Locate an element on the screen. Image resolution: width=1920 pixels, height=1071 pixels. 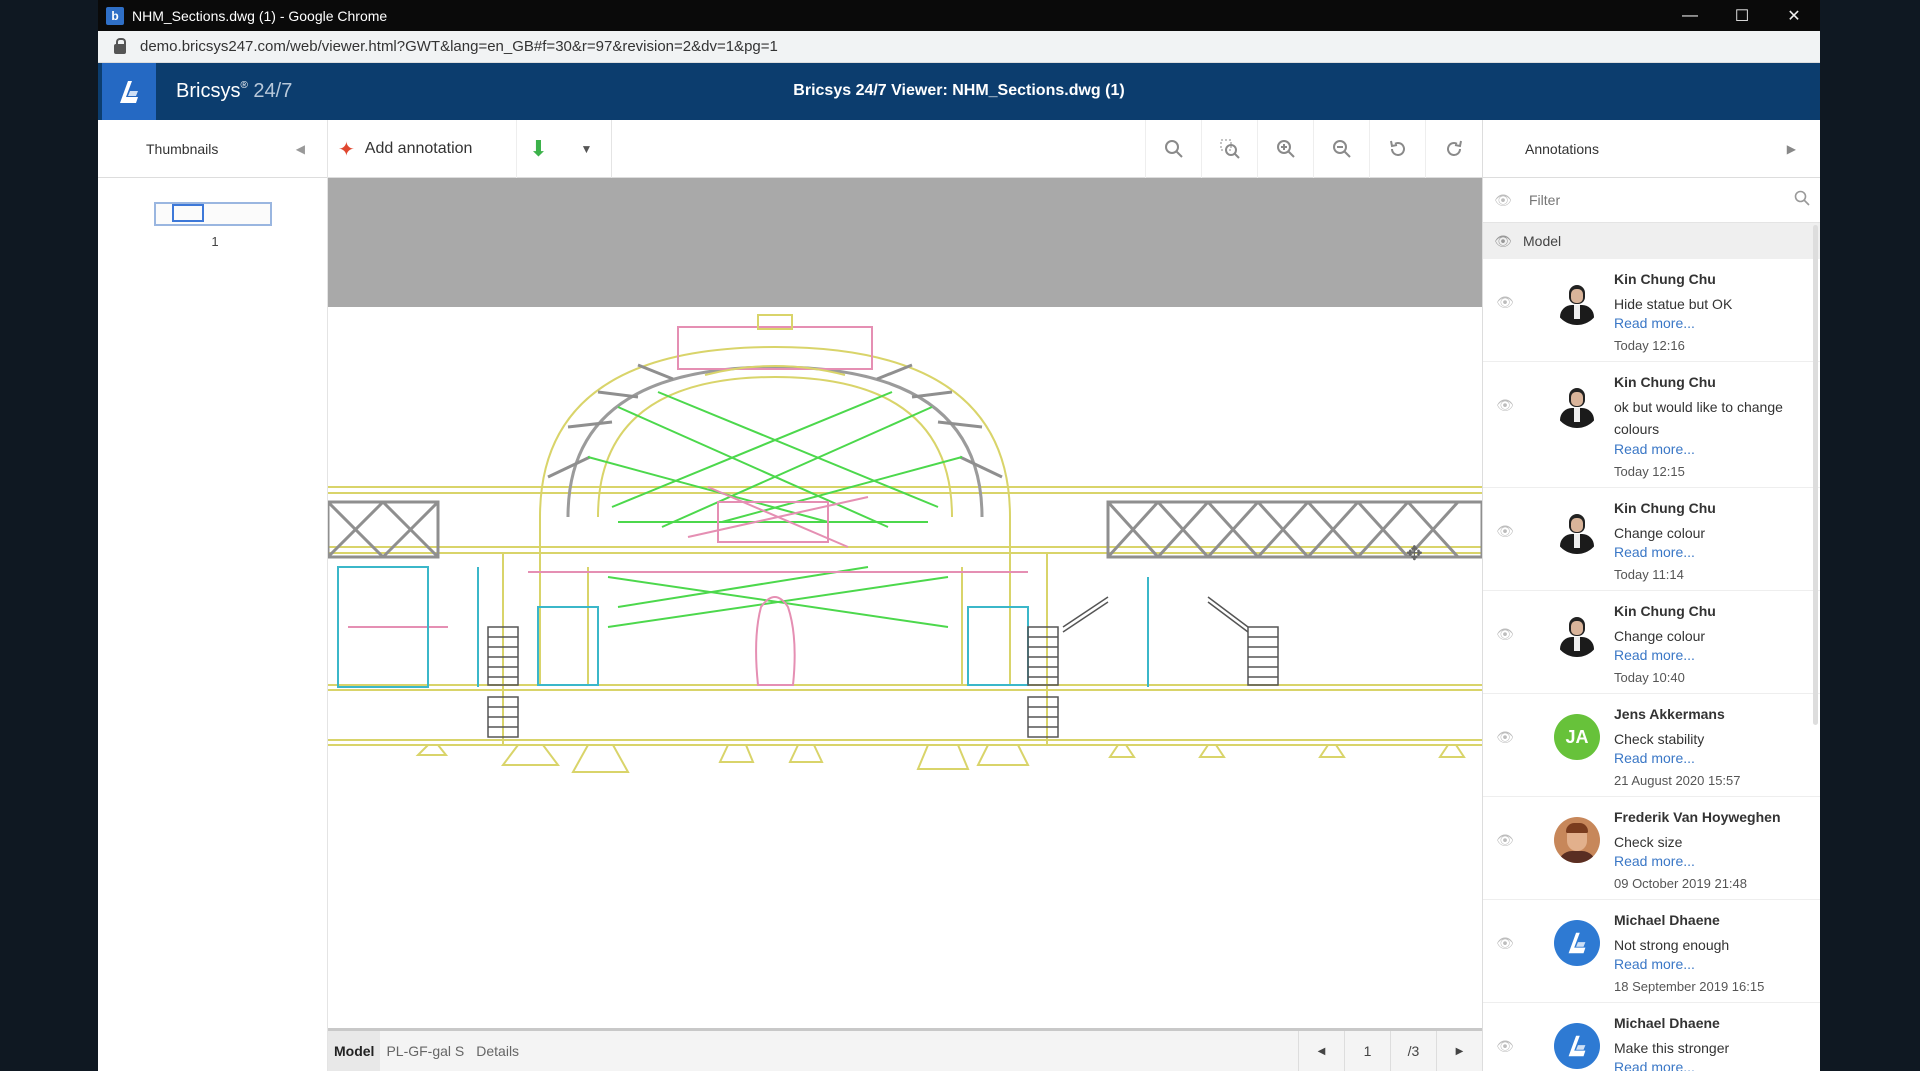
avatar: JA is located at coordinates (1577, 737).